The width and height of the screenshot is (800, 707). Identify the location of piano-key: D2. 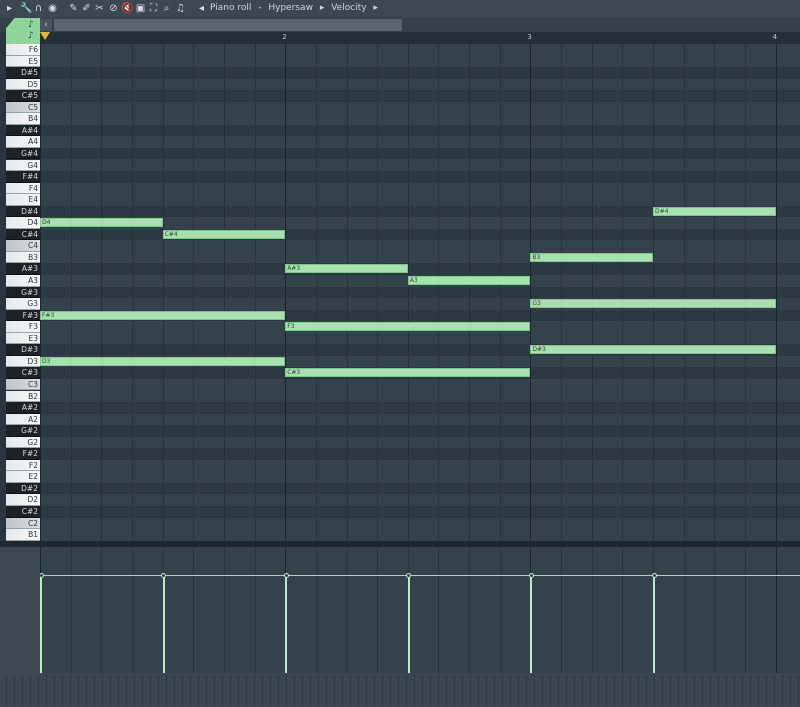
(23, 500).